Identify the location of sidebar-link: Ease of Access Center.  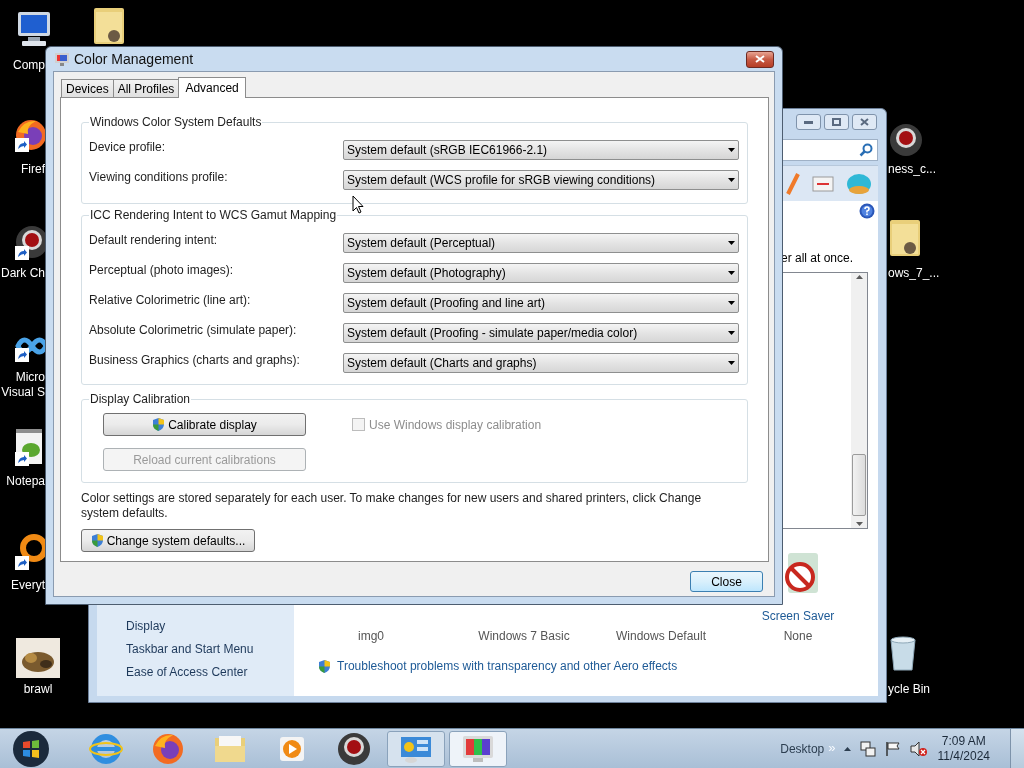
(210, 672).